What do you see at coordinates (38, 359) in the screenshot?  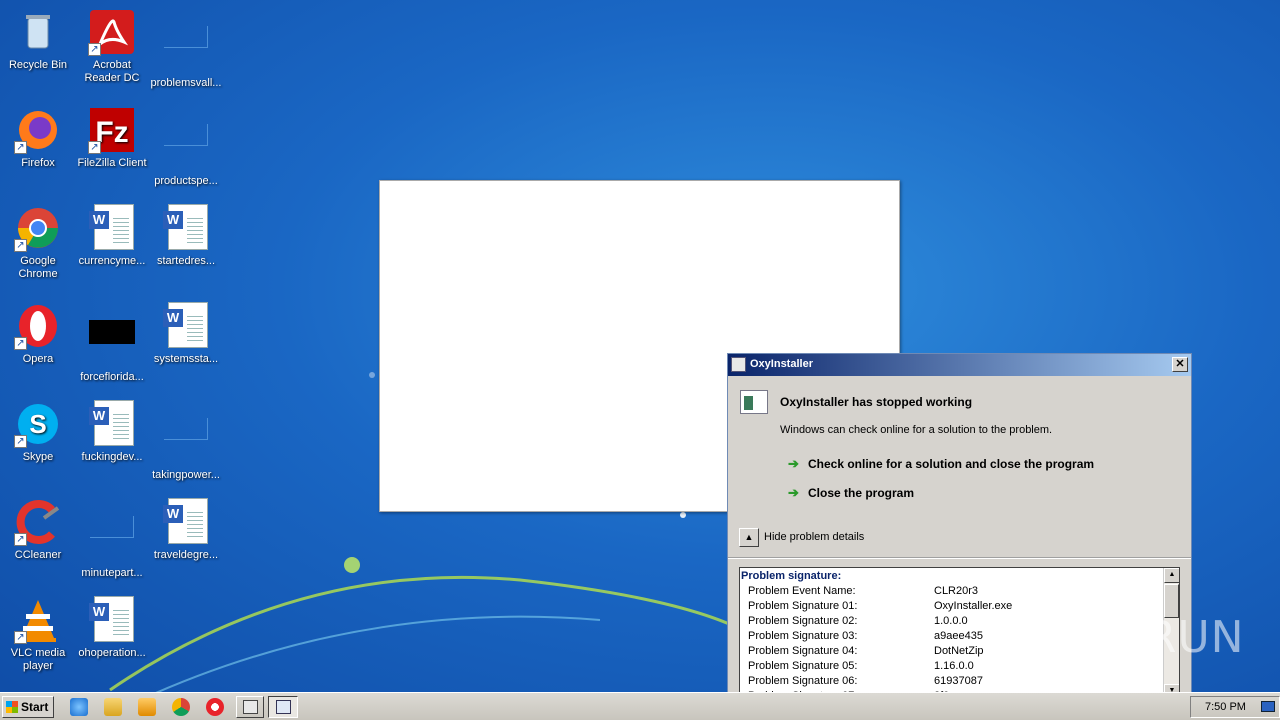 I see `desktop-icon-label: Opera` at bounding box center [38, 359].